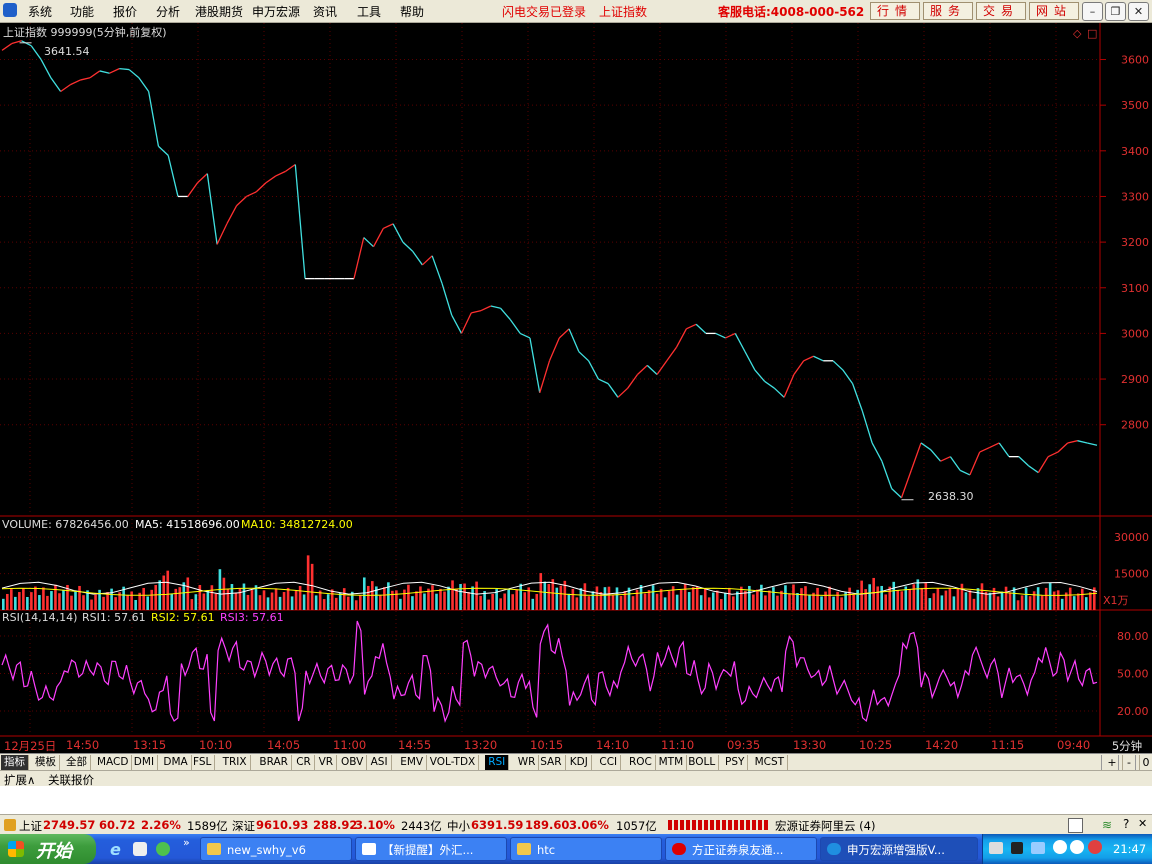 The image size is (1152, 864). I want to click on menu-item-quote: 报价, so click(125, 11).